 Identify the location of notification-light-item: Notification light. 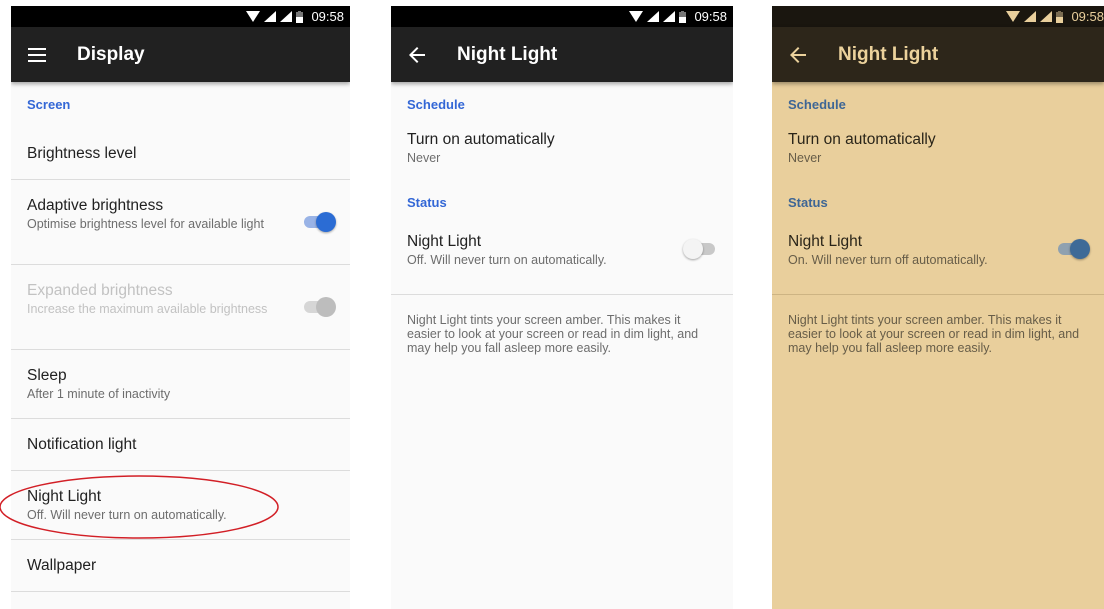
(180, 445).